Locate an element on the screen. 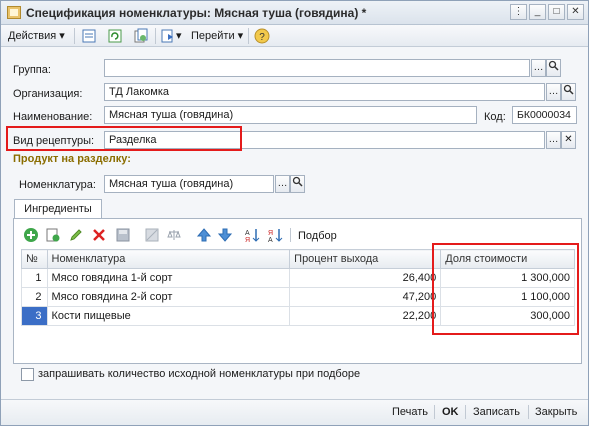 The image size is (589, 426). list-move-icon is located at coordinates (89, 36).